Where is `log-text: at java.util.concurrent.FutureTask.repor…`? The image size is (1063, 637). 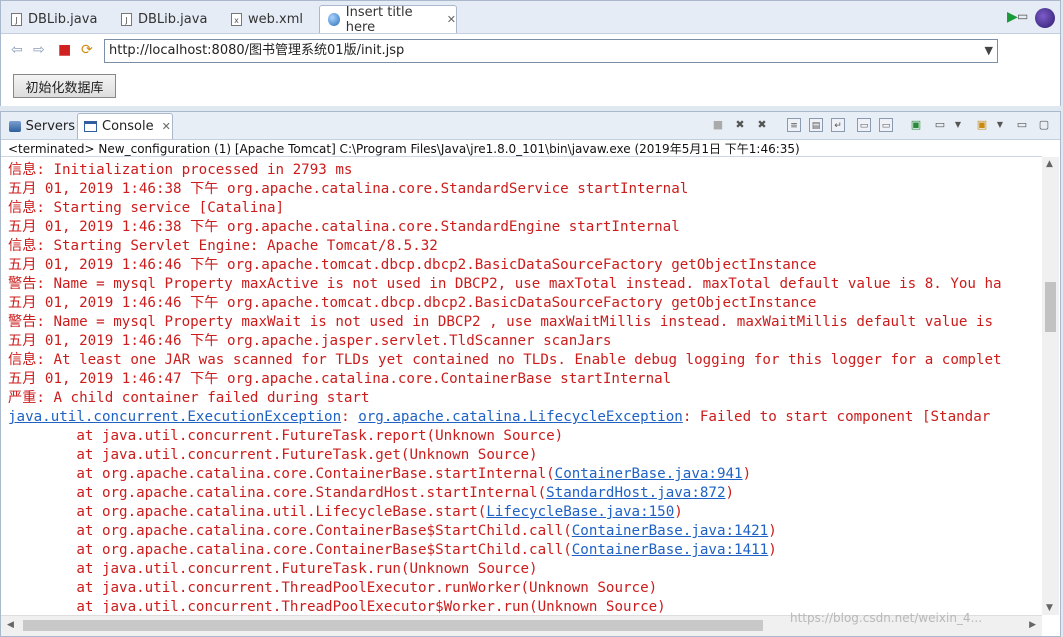
log-text: at java.util.concurrent.FutureTask.repor… is located at coordinates (286, 436).